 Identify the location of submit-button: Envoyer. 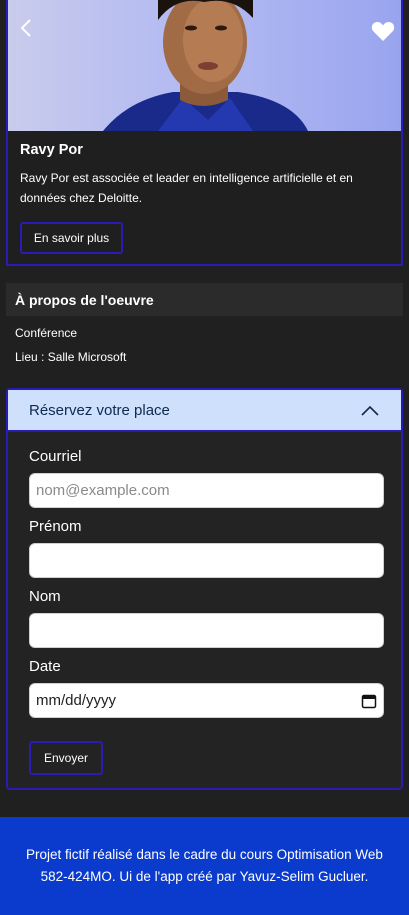
(66, 758).